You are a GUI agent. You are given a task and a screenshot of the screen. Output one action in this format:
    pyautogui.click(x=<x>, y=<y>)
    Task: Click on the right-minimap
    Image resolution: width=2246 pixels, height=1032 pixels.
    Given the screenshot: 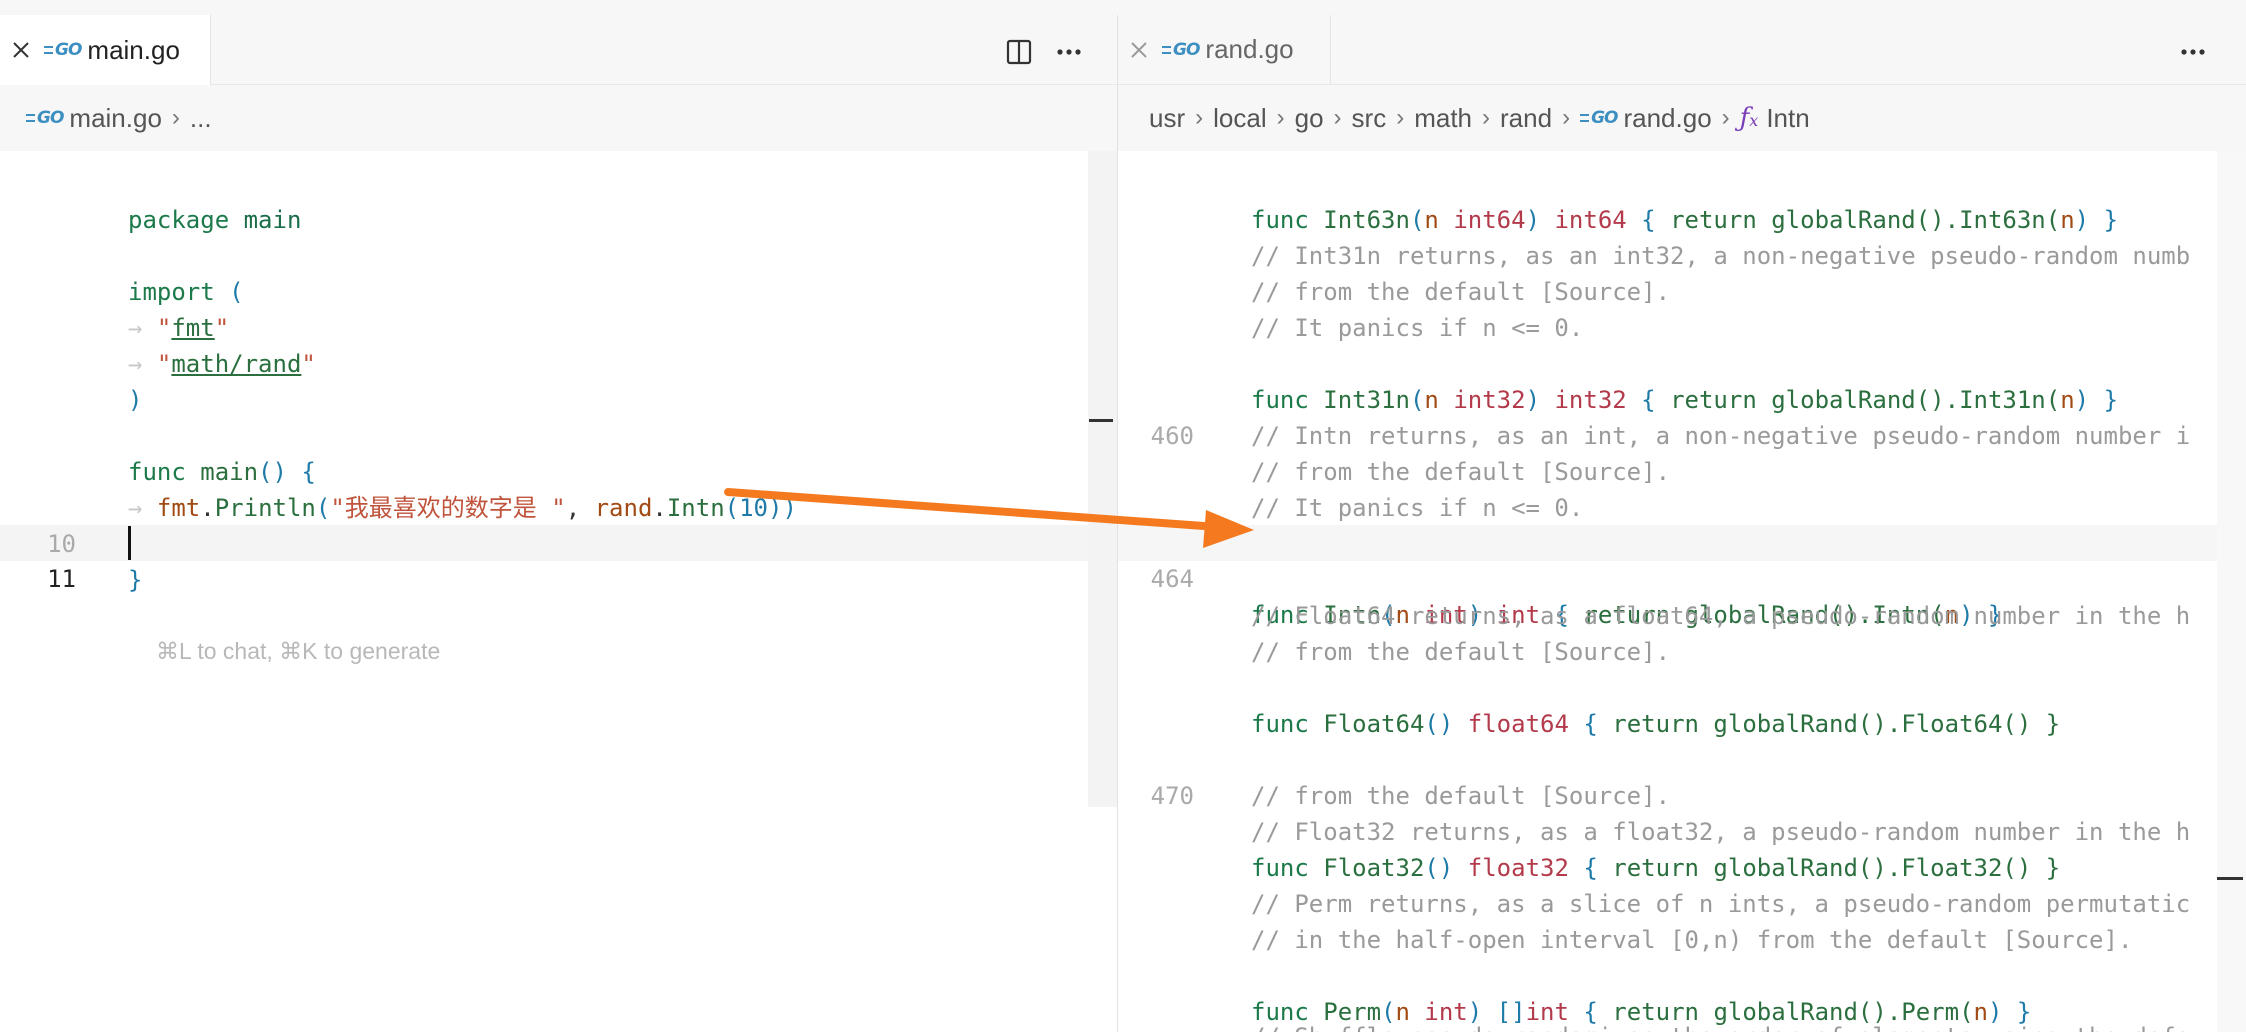 What is the action you would take?
    pyautogui.click(x=2231, y=591)
    